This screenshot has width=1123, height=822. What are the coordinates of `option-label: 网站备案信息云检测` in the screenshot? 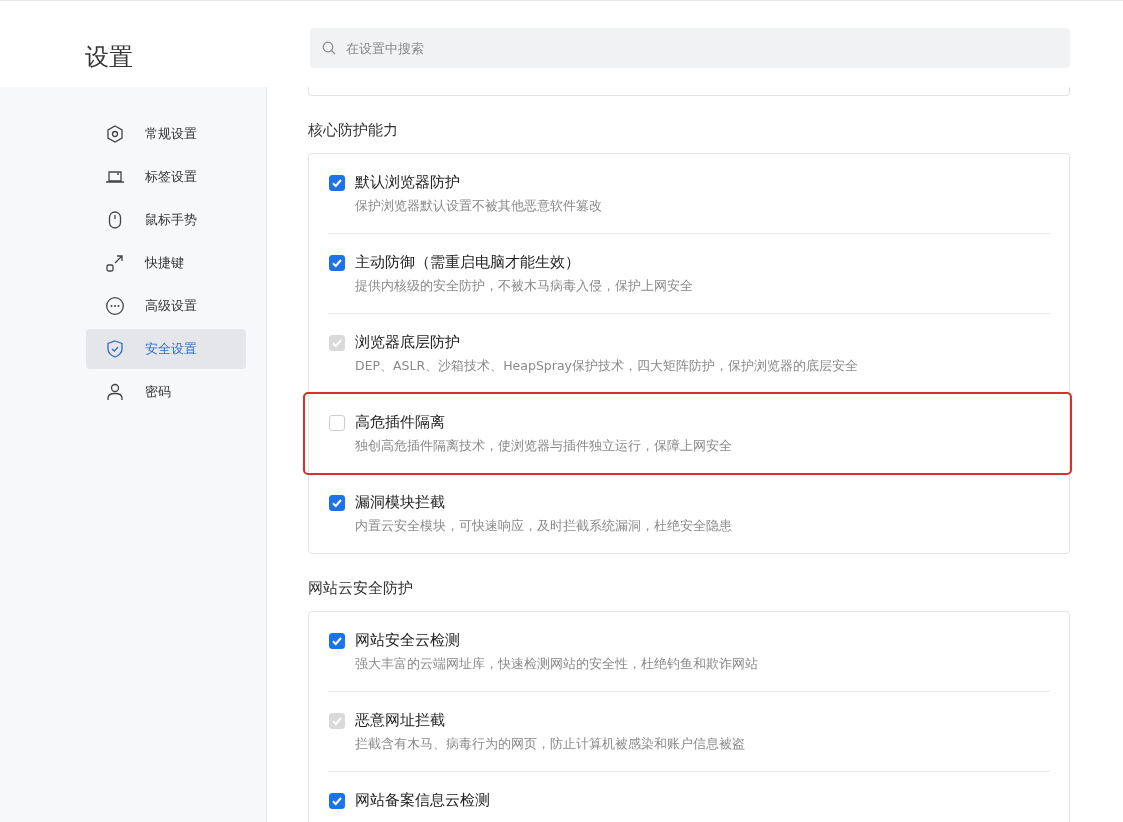 It's located at (422, 800).